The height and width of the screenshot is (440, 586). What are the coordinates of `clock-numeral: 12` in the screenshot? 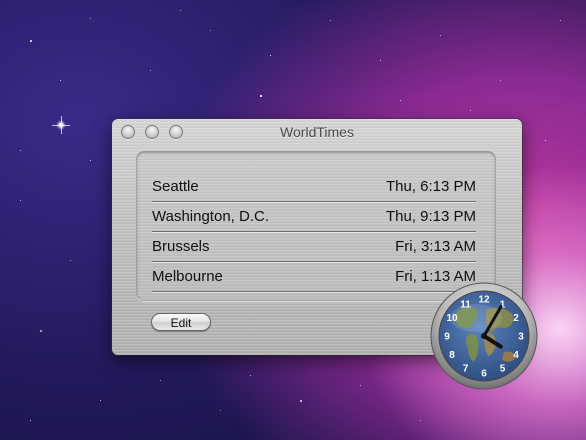 It's located at (484, 300).